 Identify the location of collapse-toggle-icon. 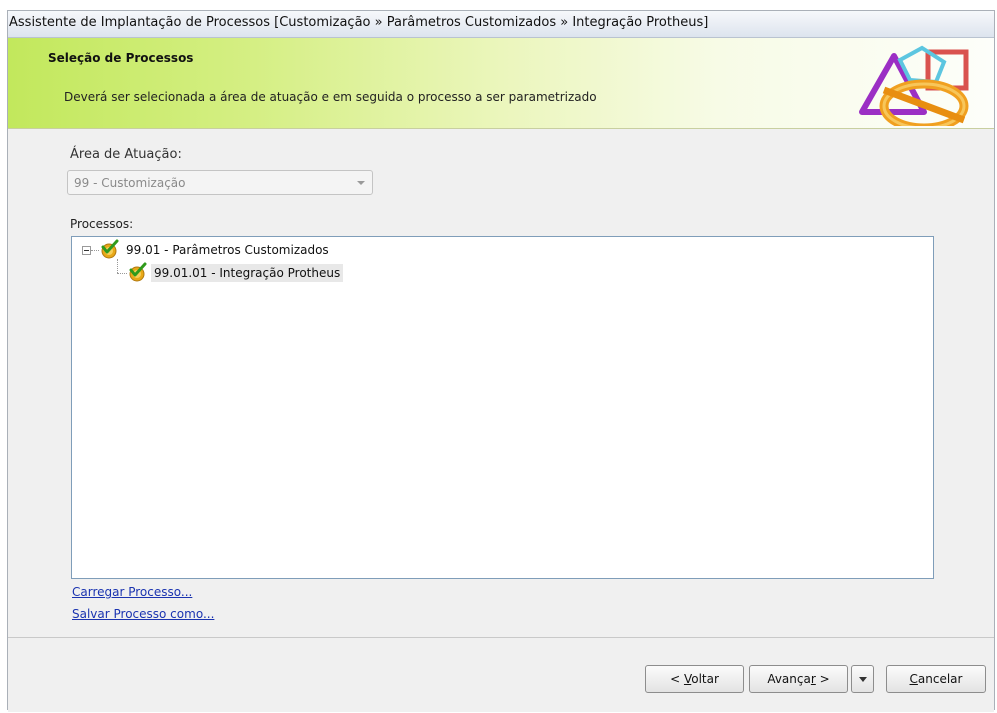
(86, 250).